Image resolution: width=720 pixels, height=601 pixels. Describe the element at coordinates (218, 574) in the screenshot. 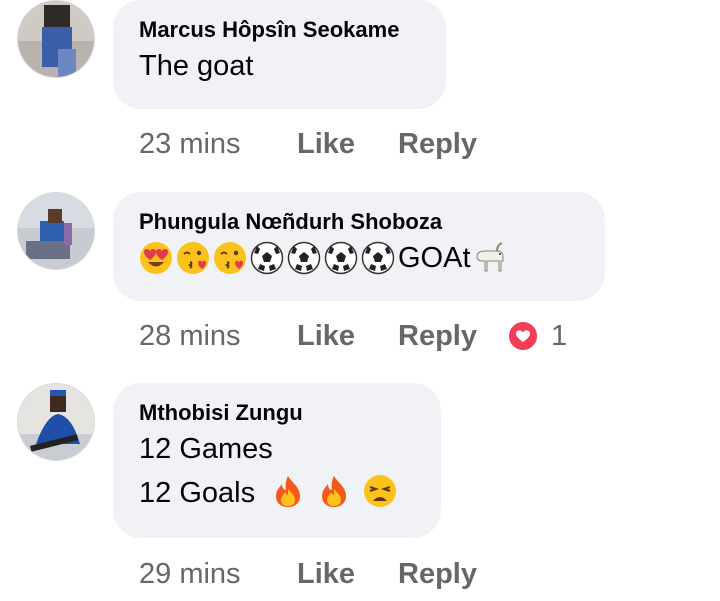

I see `comment-timestamp: 29 mins` at that location.